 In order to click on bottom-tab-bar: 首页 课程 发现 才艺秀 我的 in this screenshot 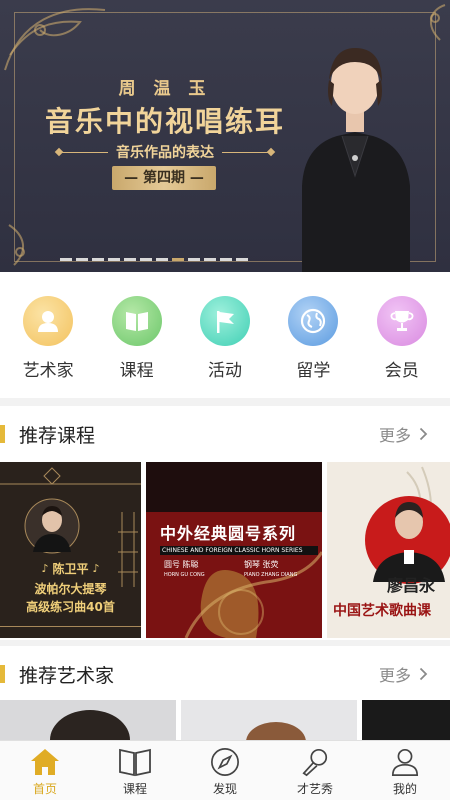, I will do `click(225, 770)`.